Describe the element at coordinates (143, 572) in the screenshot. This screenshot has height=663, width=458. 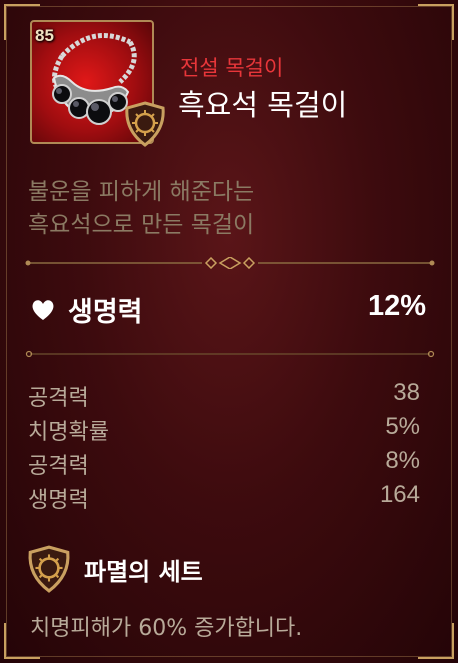
I see `set-name: 파멸의 세트` at that location.